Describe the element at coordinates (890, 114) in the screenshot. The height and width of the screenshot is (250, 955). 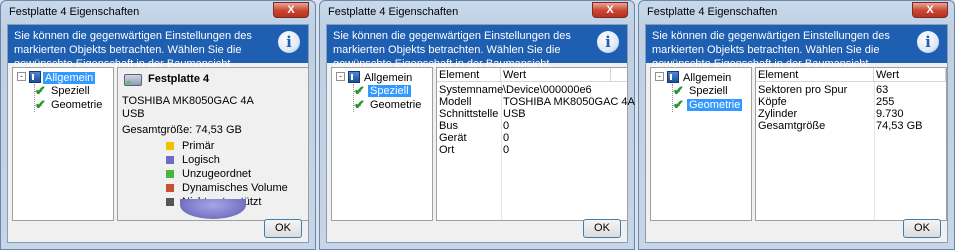
I see `table-cell-value: 9.730` at that location.